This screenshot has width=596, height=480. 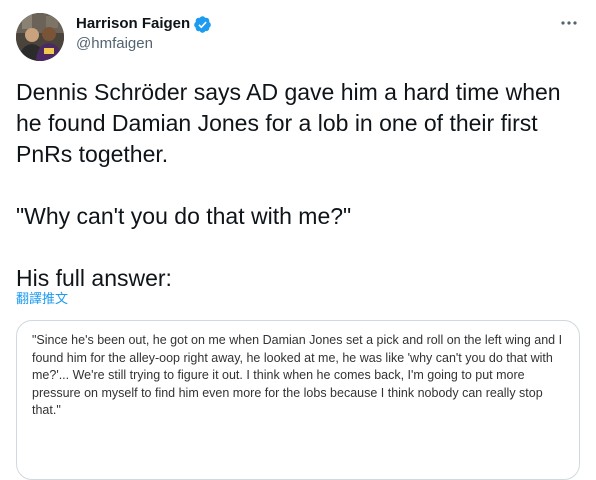 What do you see at coordinates (42, 299) in the screenshot?
I see `translate-tweet-link: 翻譯推文` at bounding box center [42, 299].